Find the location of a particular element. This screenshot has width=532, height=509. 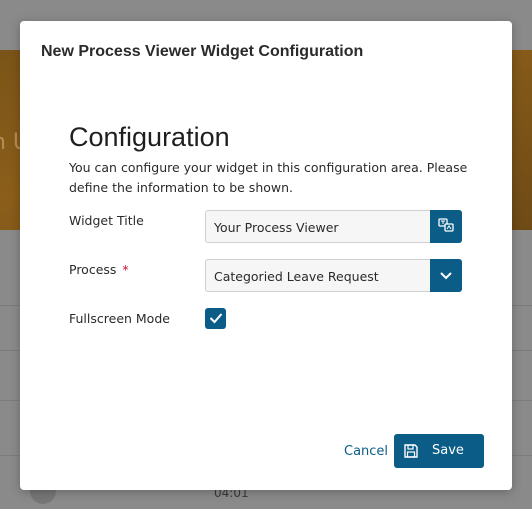

fullscreen-checkbox is located at coordinates (215, 318).